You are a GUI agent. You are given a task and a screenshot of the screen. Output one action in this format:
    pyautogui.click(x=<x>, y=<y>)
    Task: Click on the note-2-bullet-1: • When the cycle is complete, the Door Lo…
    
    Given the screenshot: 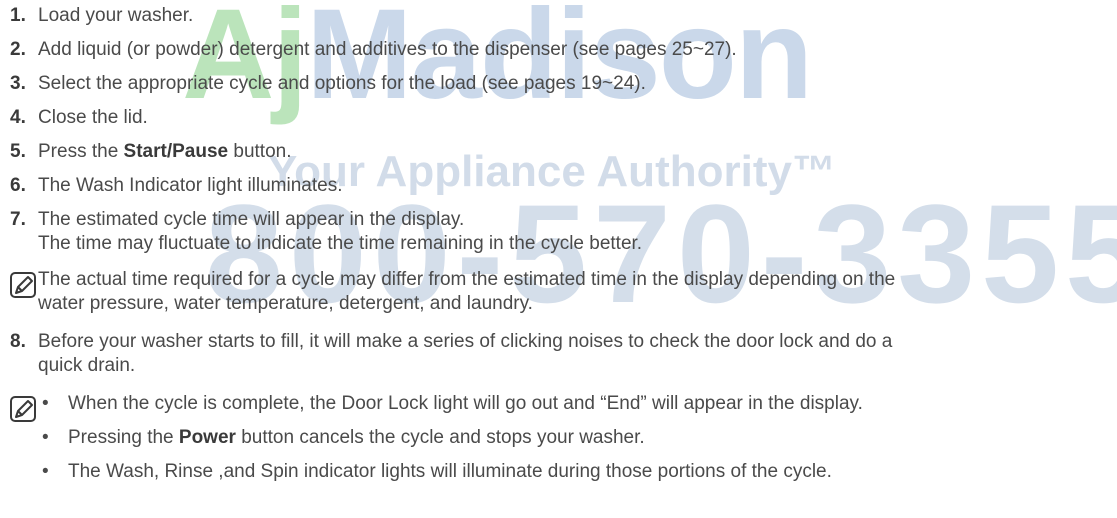 What is the action you would take?
    pyautogui.click(x=452, y=404)
    